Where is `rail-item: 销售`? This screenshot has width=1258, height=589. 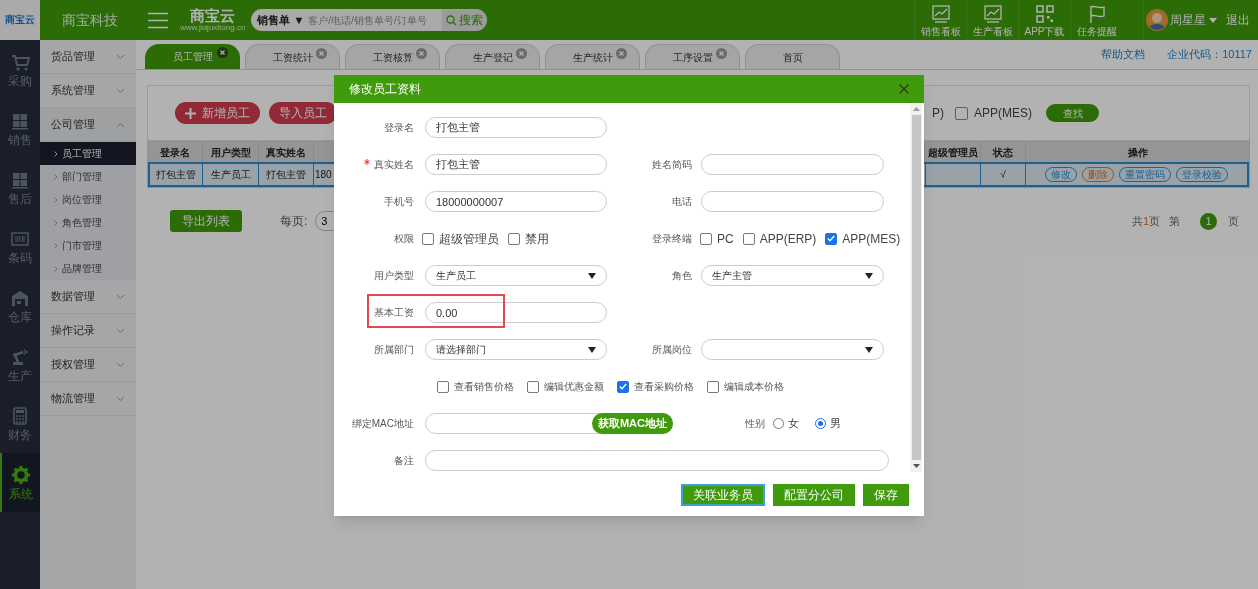
rail-item: 销售 is located at coordinates (20, 128).